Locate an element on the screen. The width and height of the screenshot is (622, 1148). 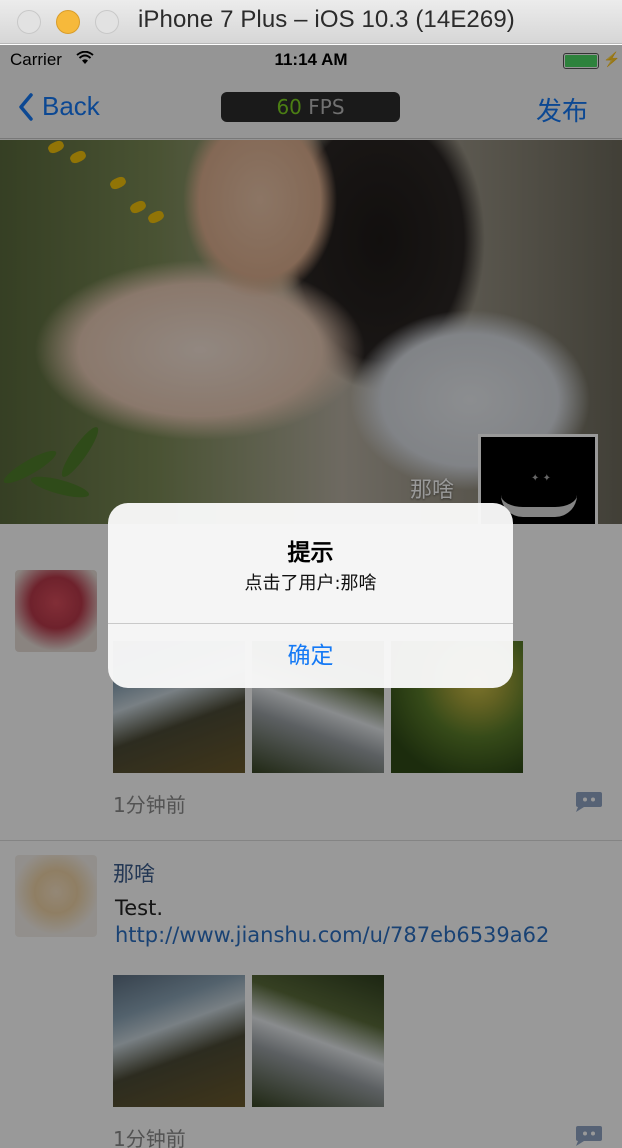
window-zoom-button is located at coordinates (107, 22).